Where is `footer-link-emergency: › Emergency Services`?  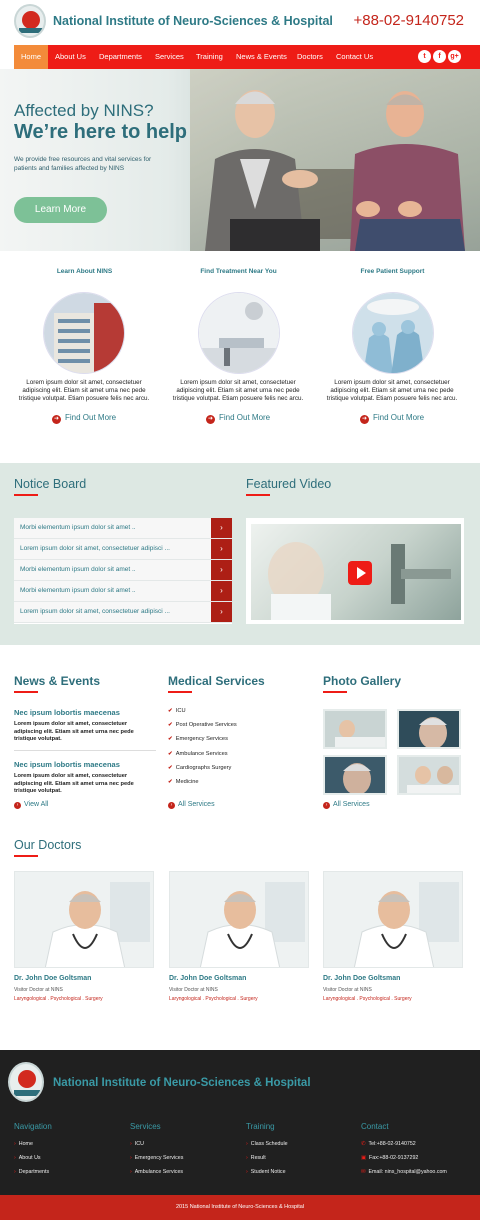 footer-link-emergency: › Emergency Services is located at coordinates (156, 1158).